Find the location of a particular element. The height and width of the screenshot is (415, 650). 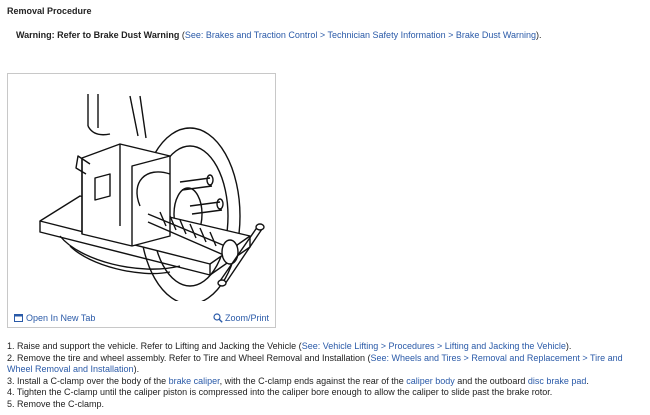

step-3-end: . is located at coordinates (587, 380).